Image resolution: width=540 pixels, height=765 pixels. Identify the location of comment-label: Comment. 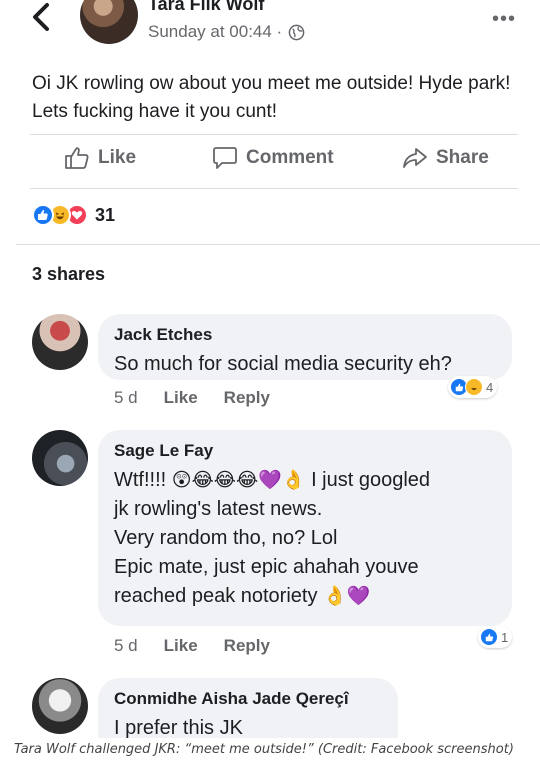
(290, 157).